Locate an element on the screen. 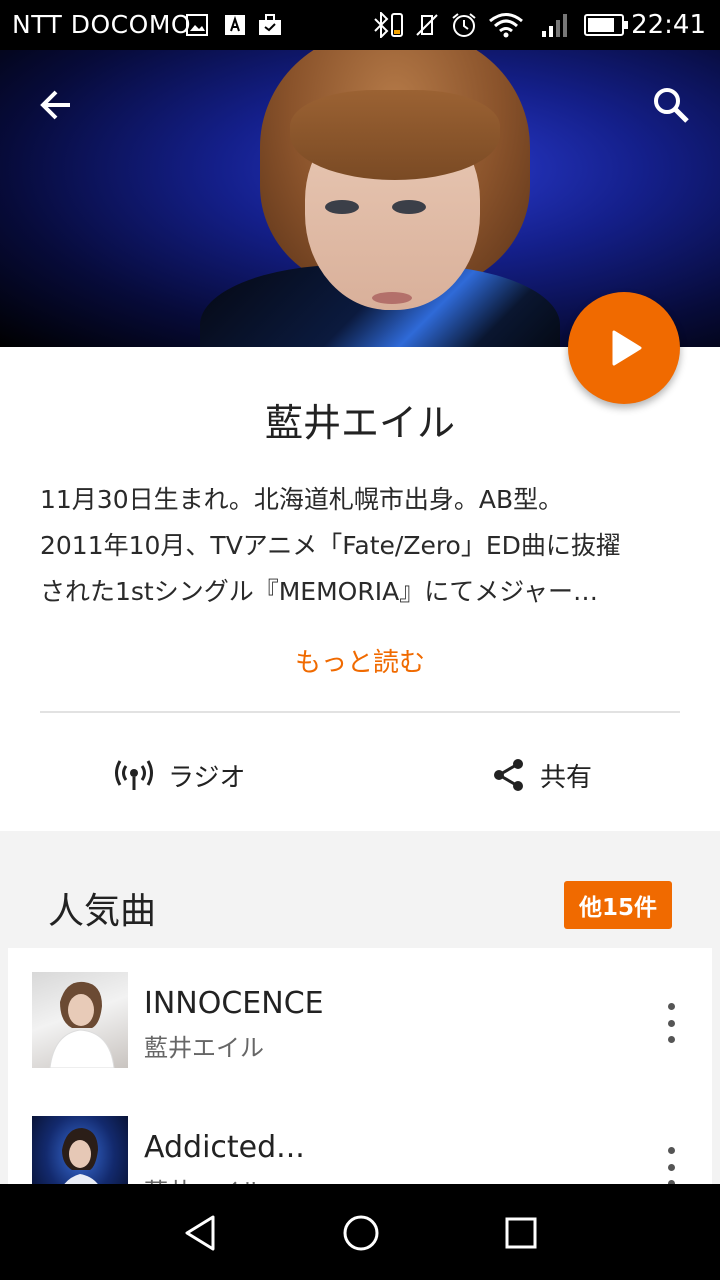 The height and width of the screenshot is (1280, 720). song-row: INNOCENCE 藍井エイル is located at coordinates (360, 1018).